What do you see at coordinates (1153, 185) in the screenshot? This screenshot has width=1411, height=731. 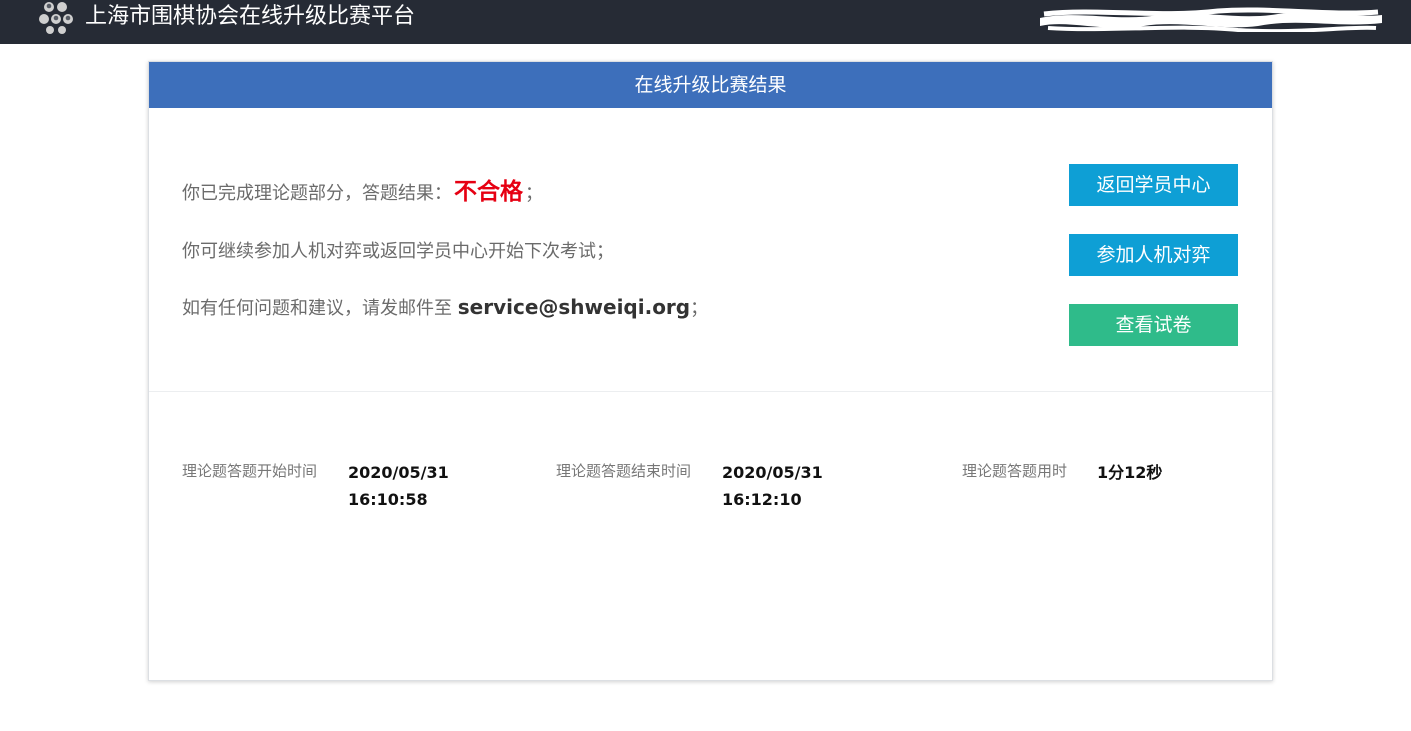 I see `back-to-student-center-button: 返回学员中心` at bounding box center [1153, 185].